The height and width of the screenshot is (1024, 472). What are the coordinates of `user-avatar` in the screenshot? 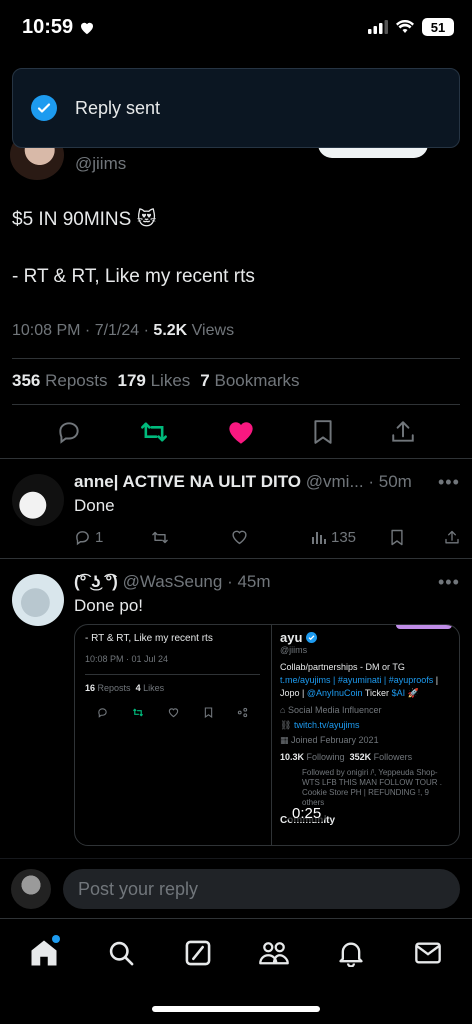 It's located at (31, 889).